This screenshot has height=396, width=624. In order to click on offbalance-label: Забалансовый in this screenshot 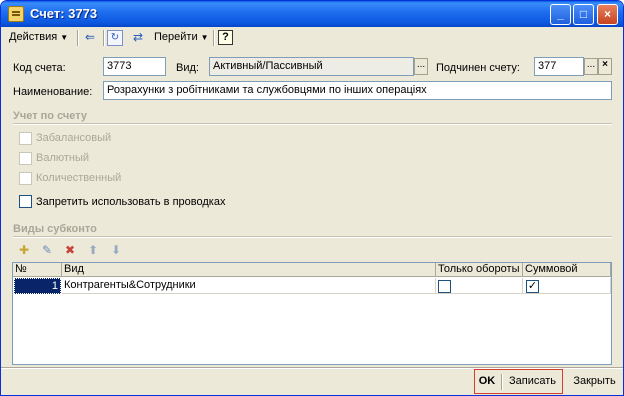, I will do `click(74, 138)`.